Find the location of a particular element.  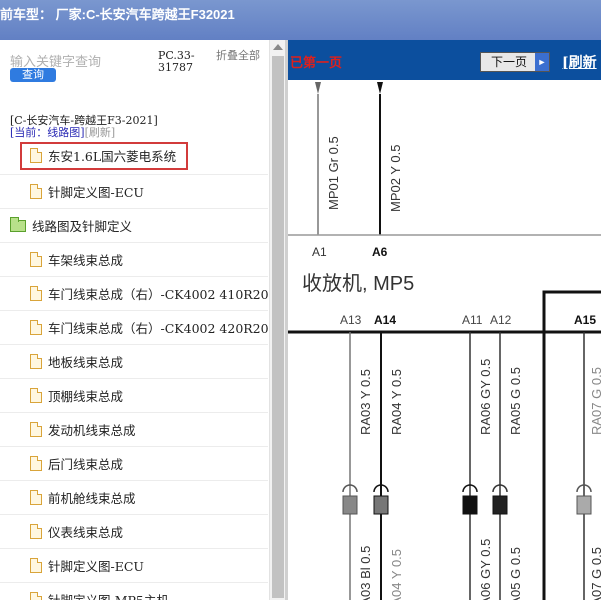

tree-item-label: 顶棚线束总成 is located at coordinates (86, 396).